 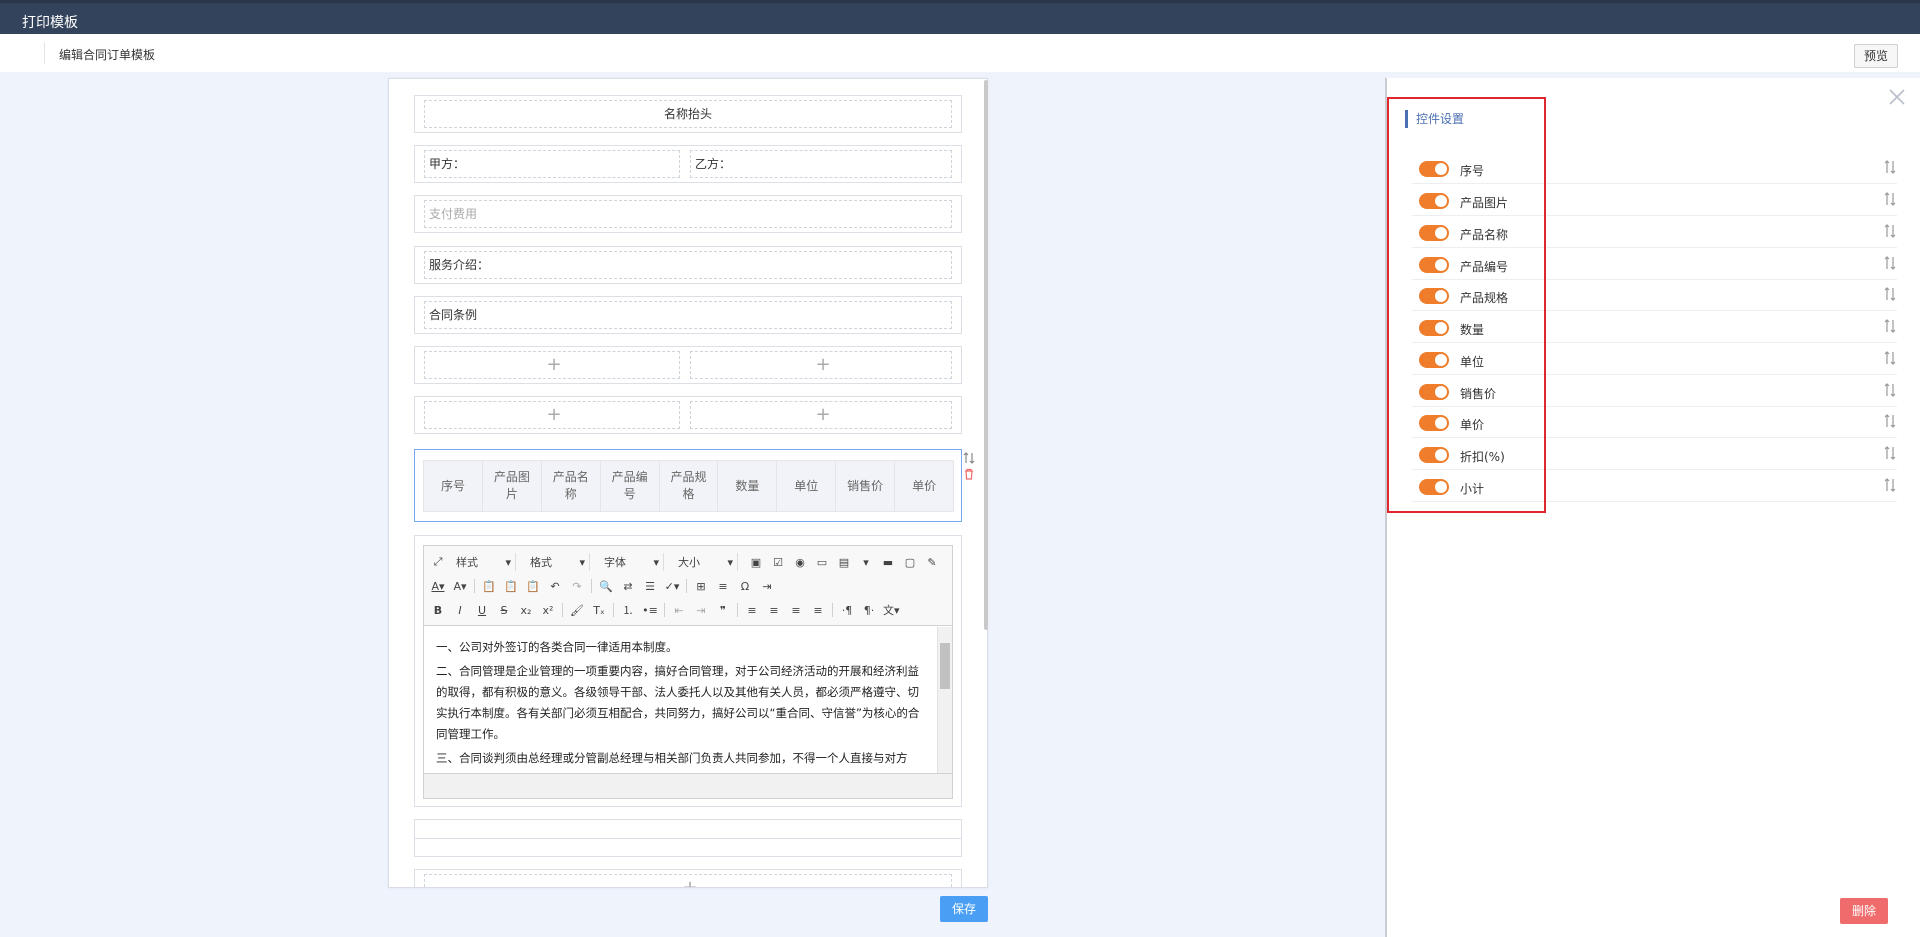 What do you see at coordinates (482, 610) in the screenshot?
I see `underline-icon: U` at bounding box center [482, 610].